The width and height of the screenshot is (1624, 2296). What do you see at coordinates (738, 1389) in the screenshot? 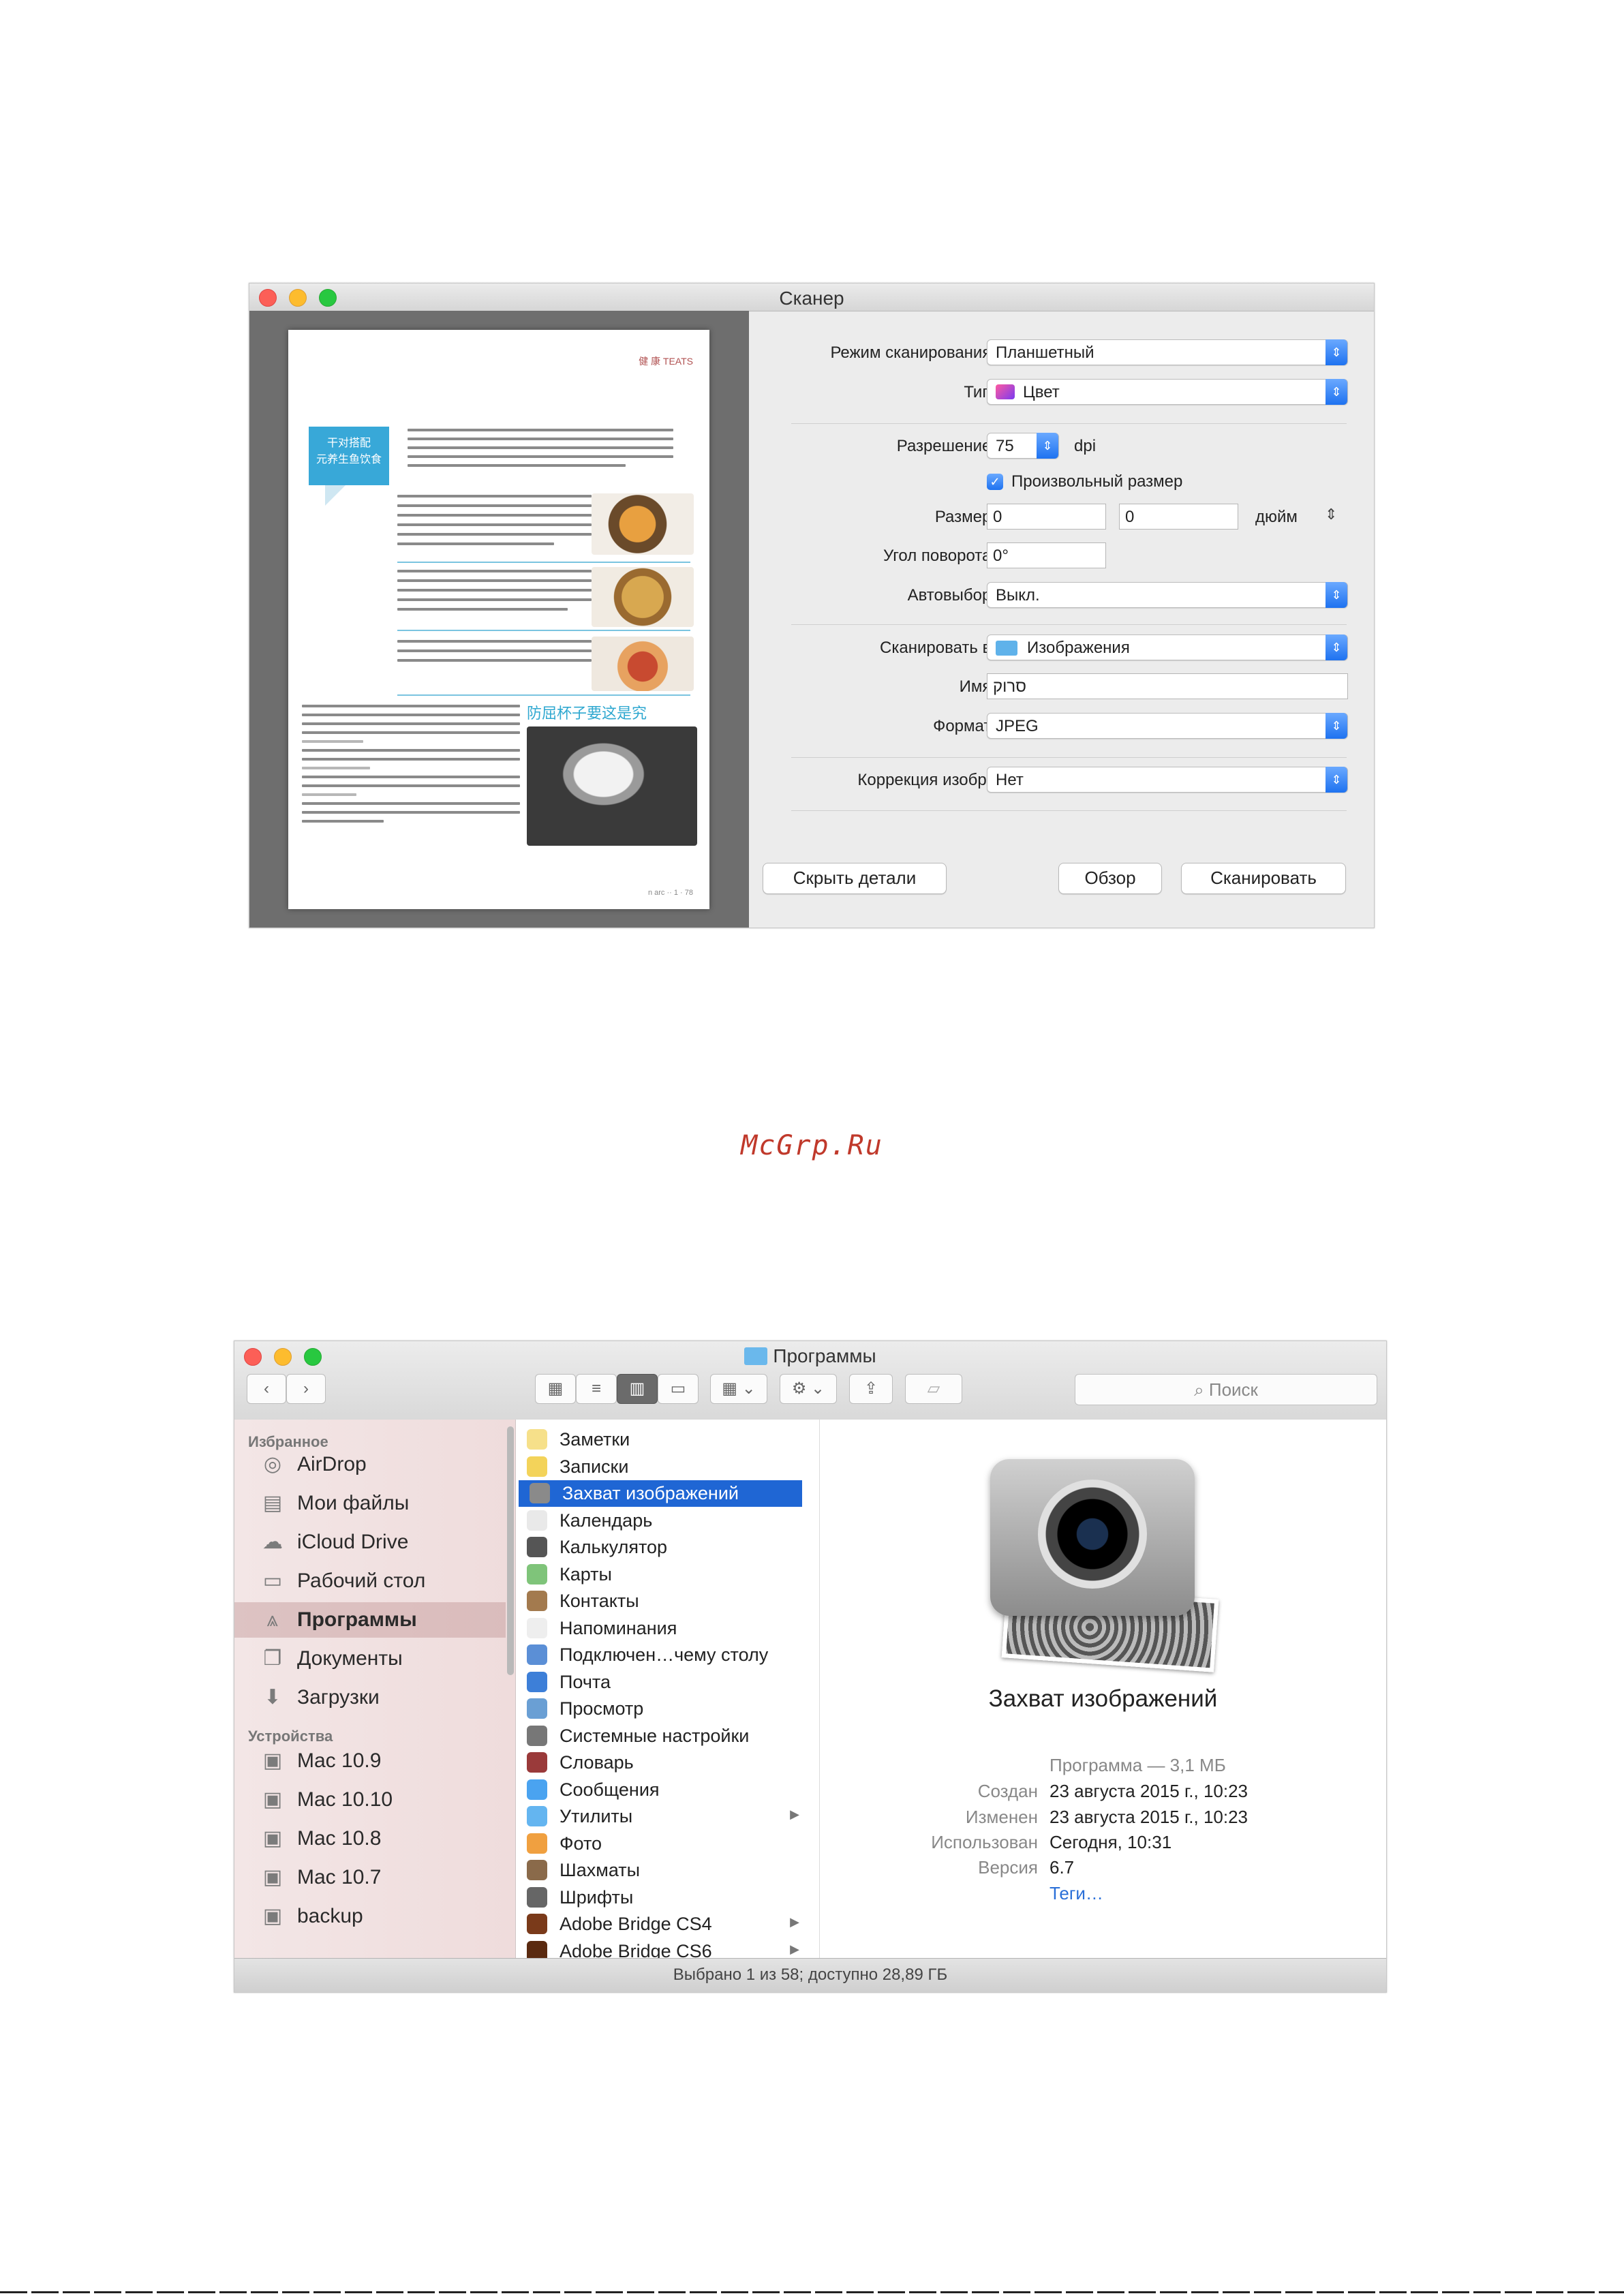
I see `arrange-button: ▦ ⌄` at bounding box center [738, 1389].